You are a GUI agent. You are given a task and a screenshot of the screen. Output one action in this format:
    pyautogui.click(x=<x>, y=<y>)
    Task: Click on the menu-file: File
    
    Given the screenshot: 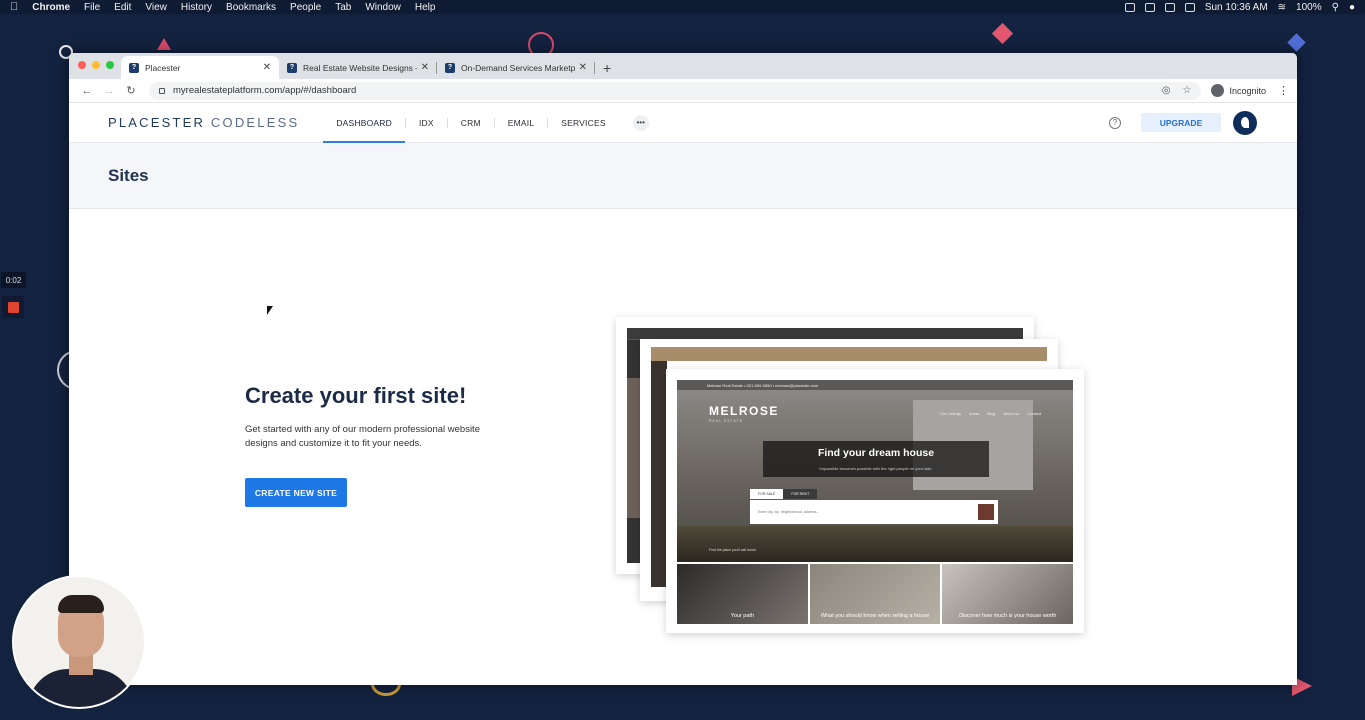 What is the action you would take?
    pyautogui.click(x=92, y=7)
    